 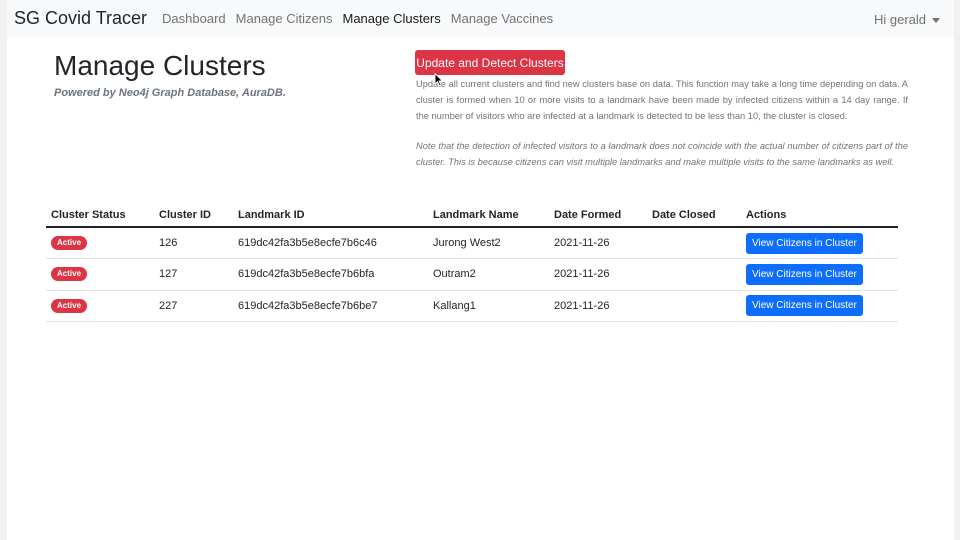 What do you see at coordinates (330, 243) in the screenshot?
I see `cell-landmark-id: 619dc42fa3b5e8ecfe7b6c46` at bounding box center [330, 243].